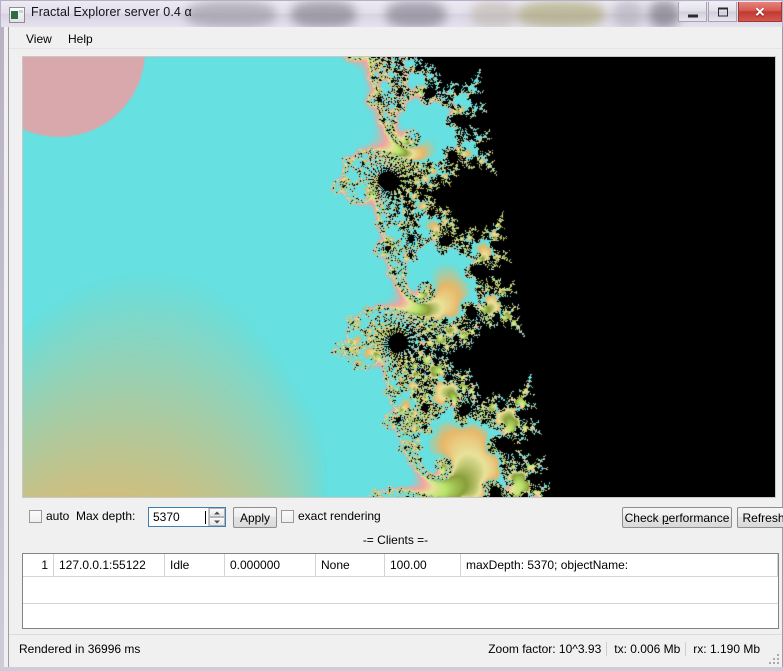  I want to click on status-render-time: Rendered in 36996 ms, so click(80, 649).